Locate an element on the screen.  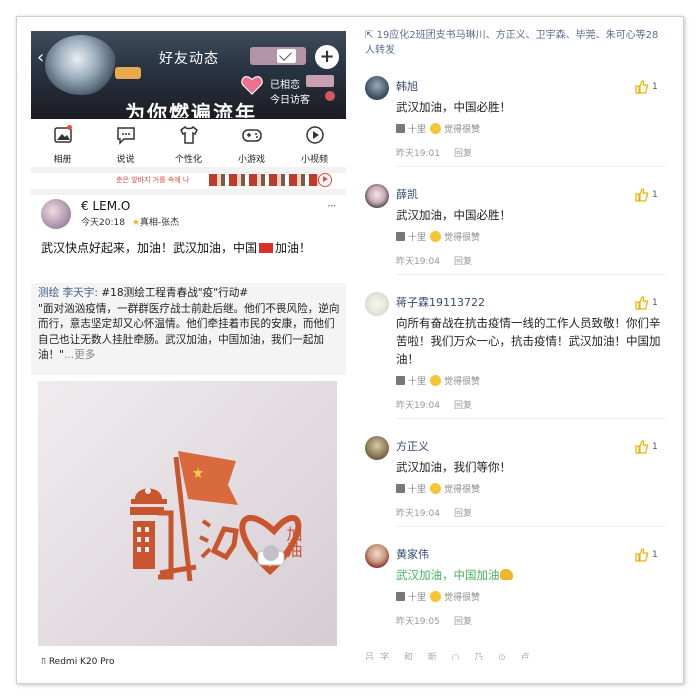
gamepad-icon is located at coordinates (251, 135).